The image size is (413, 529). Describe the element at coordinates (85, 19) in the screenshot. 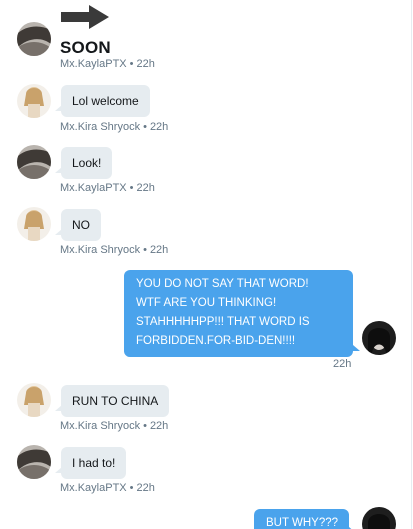

I see `right-arrow-icon` at that location.